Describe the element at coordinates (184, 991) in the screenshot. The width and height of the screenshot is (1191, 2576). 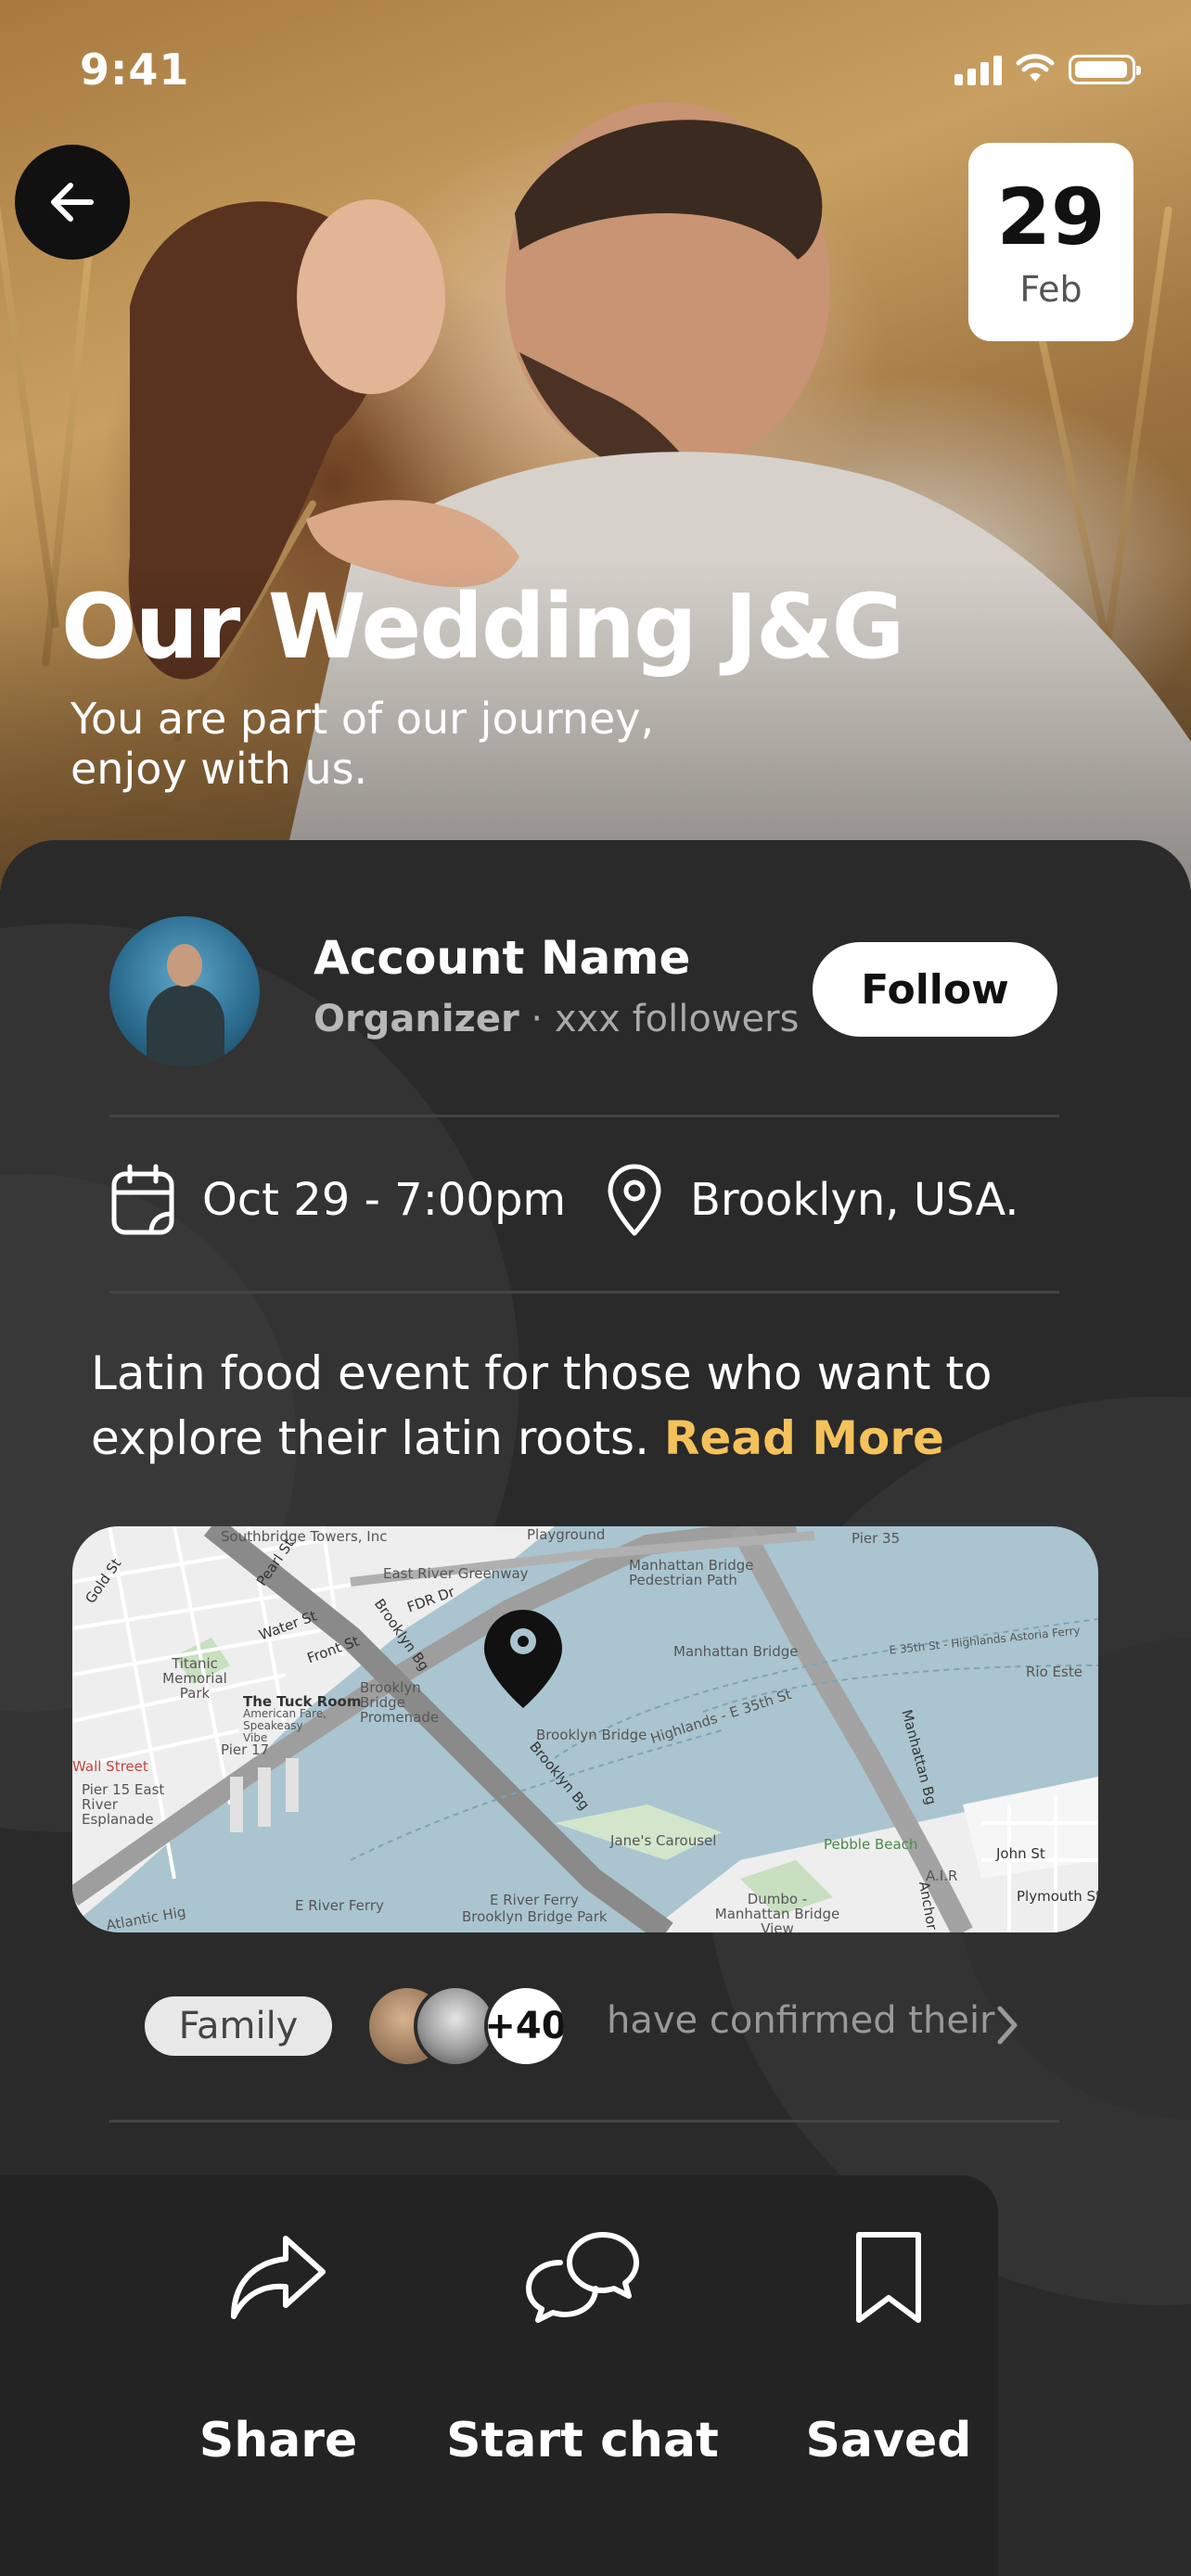
I see `organizer-avatar` at that location.